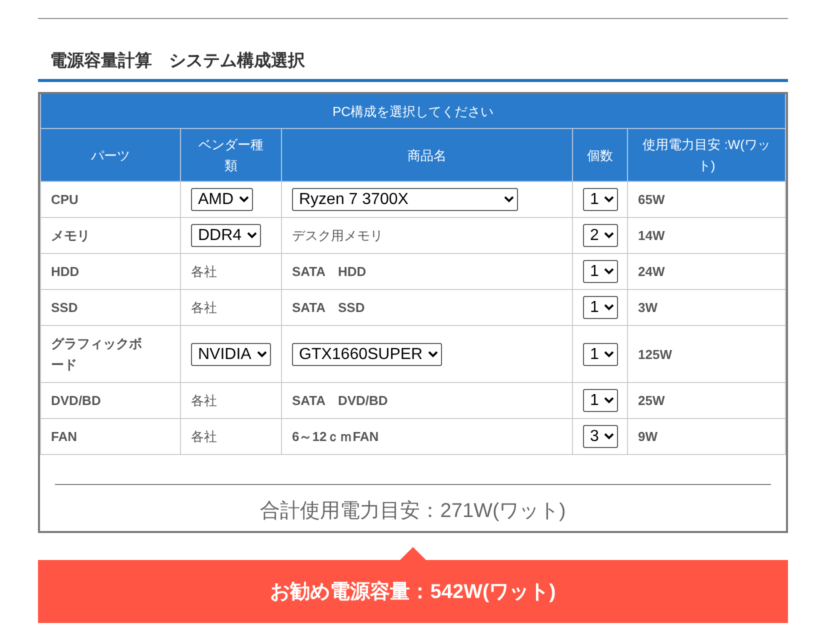 The width and height of the screenshot is (821, 640). What do you see at coordinates (64, 307) in the screenshot?
I see `part-name: SSD` at bounding box center [64, 307].